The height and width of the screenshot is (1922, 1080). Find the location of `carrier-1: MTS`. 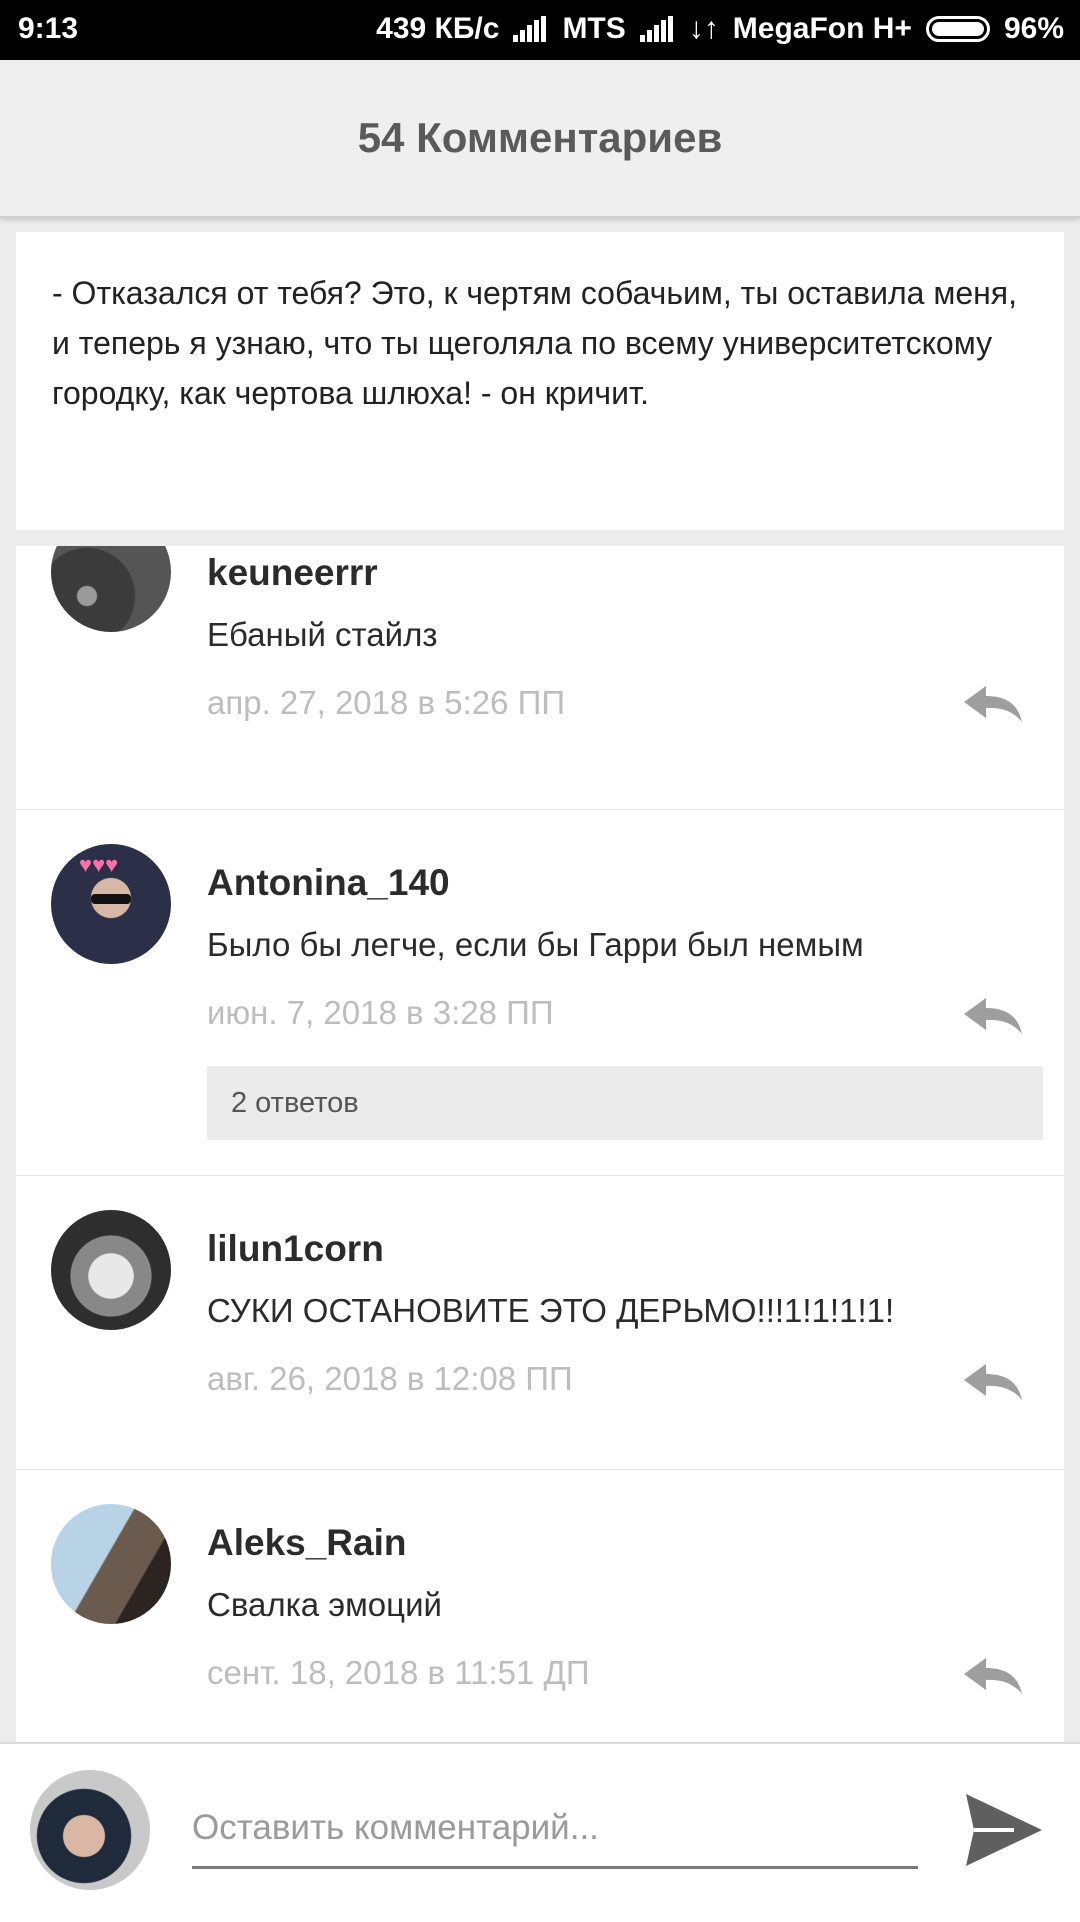

carrier-1: MTS is located at coordinates (594, 28).